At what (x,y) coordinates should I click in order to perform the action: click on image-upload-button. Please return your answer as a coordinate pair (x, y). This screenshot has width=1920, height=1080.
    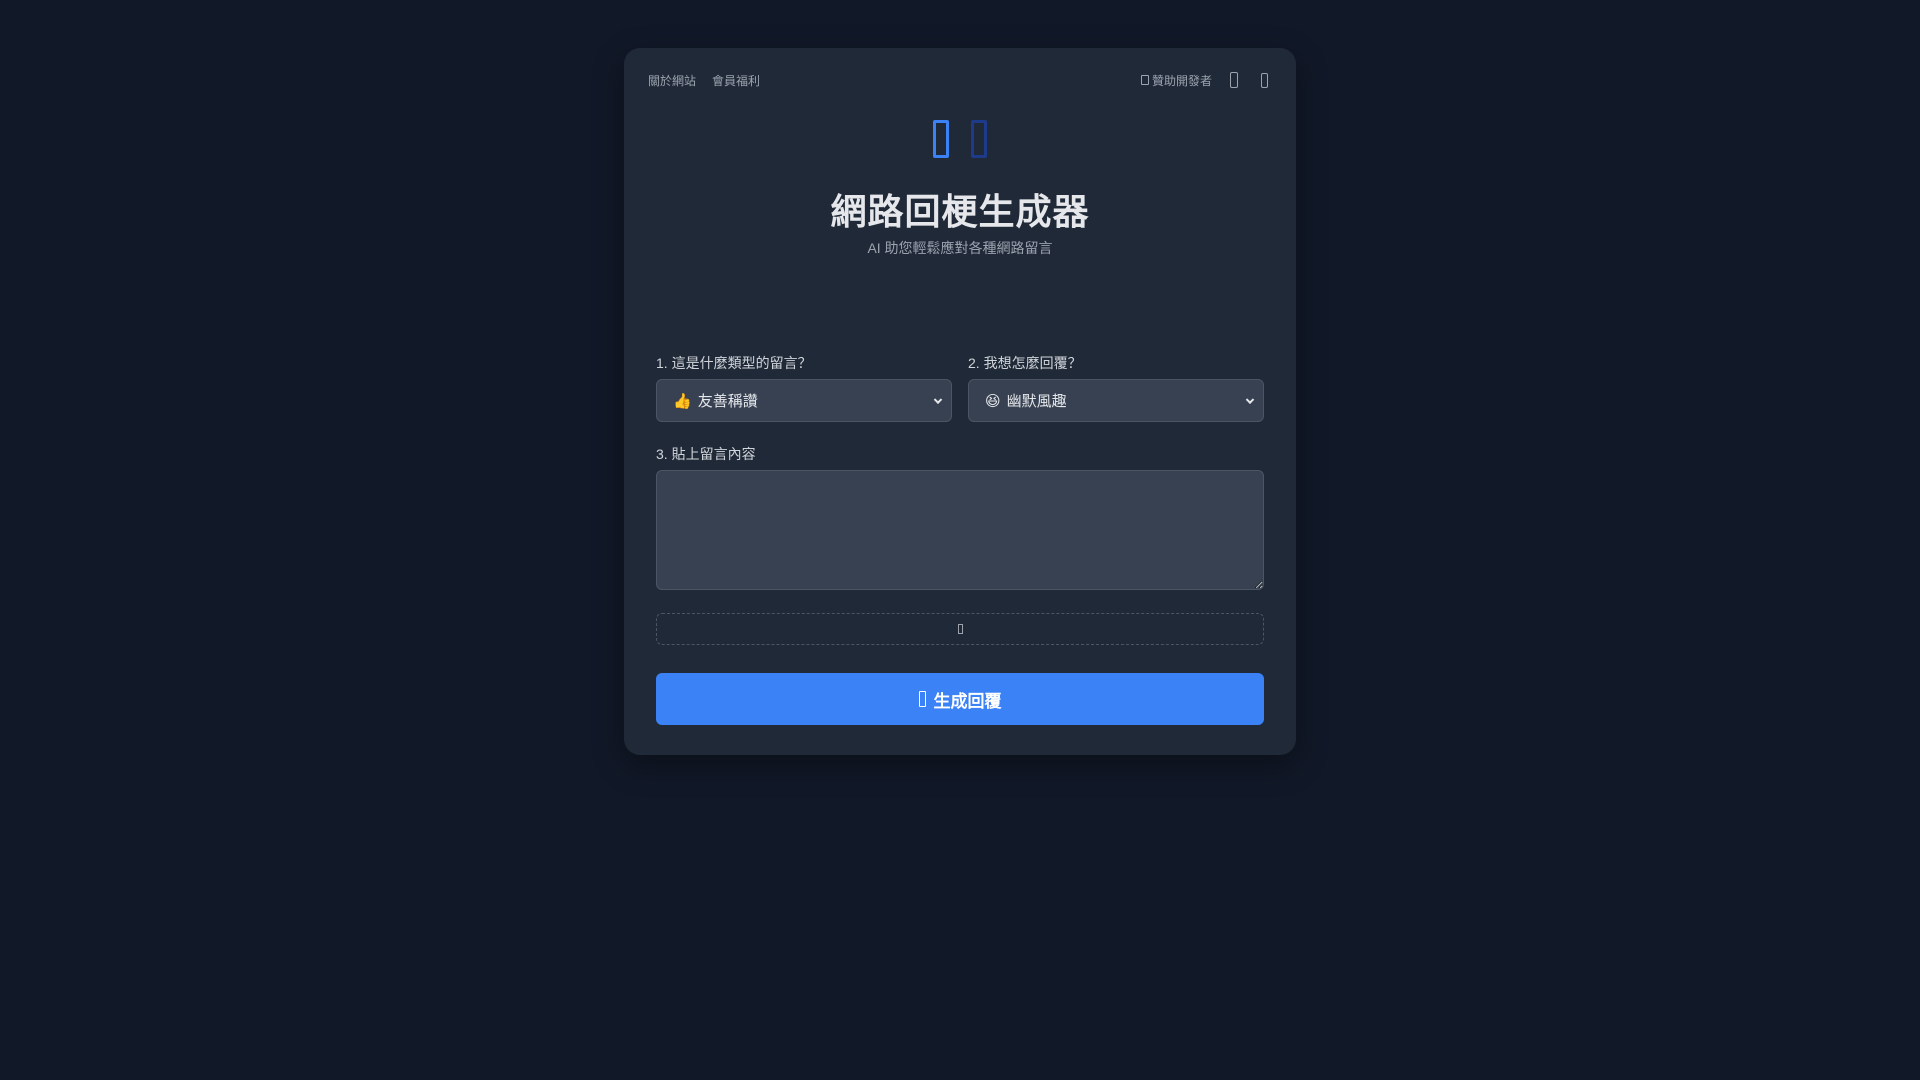
    Looking at the image, I should click on (960, 629).